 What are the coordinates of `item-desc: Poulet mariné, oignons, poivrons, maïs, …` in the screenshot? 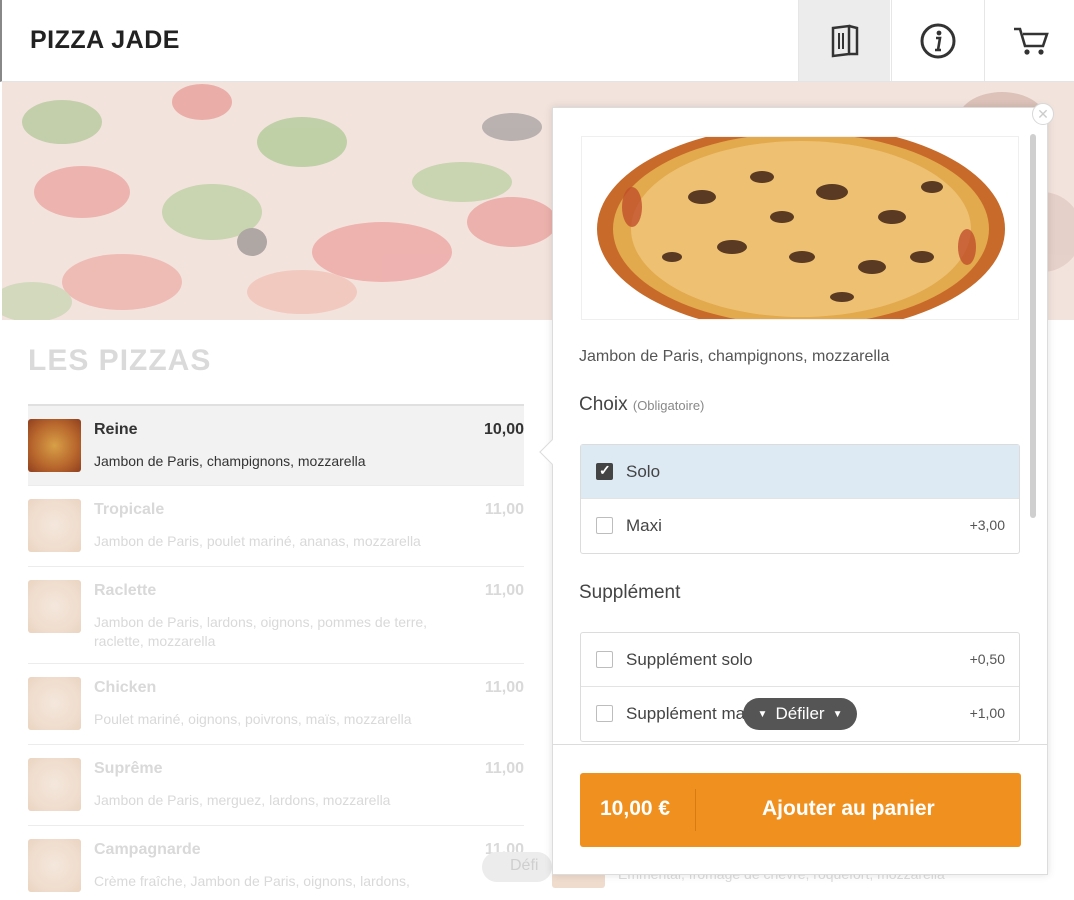 It's located at (253, 719).